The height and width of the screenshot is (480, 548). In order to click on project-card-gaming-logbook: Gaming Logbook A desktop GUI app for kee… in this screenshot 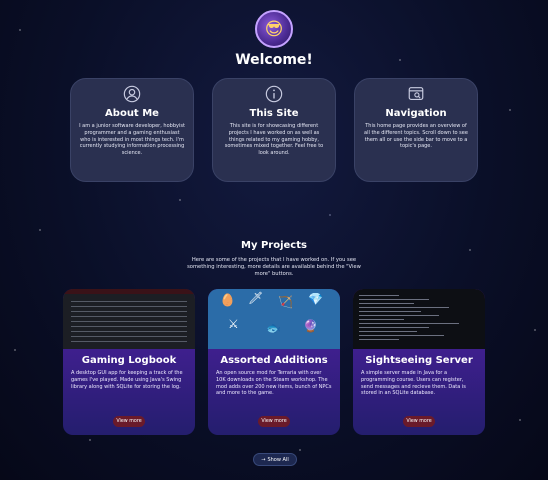, I will do `click(129, 362)`.